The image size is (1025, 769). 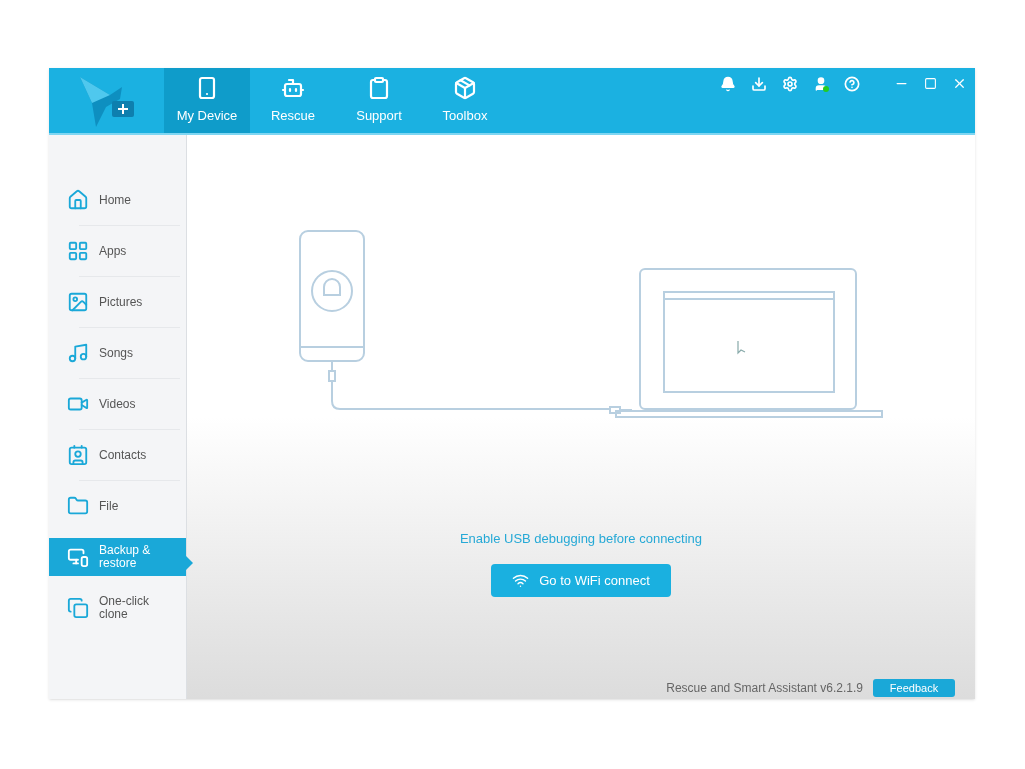 I want to click on download-icon, so click(x=759, y=84).